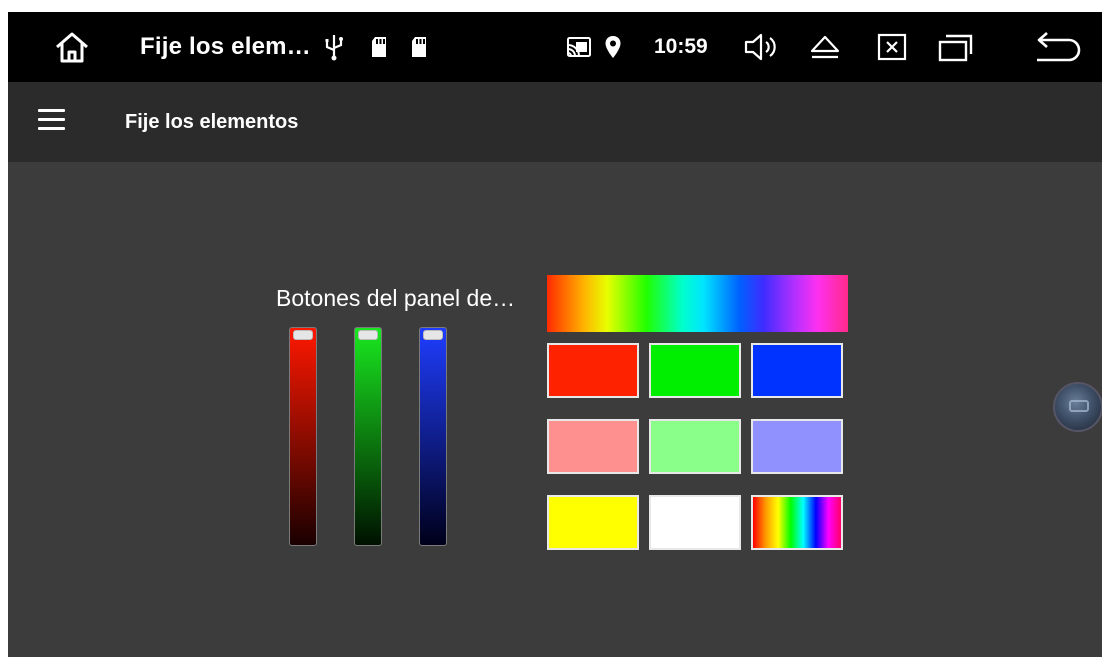 The height and width of the screenshot is (657, 1109). Describe the element at coordinates (955, 47) in the screenshot. I see `recent-apps-icon` at that location.